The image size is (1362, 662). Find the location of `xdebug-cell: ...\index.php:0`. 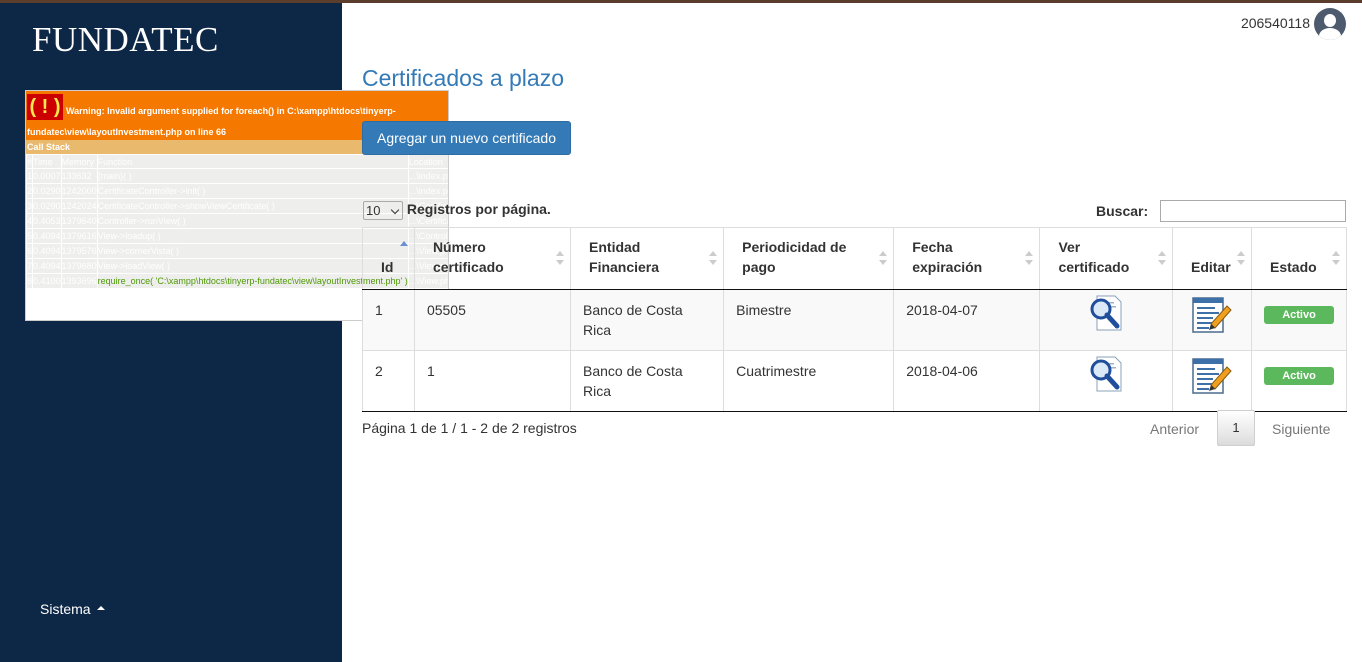

xdebug-cell: ...\index.php:0 is located at coordinates (427, 176).